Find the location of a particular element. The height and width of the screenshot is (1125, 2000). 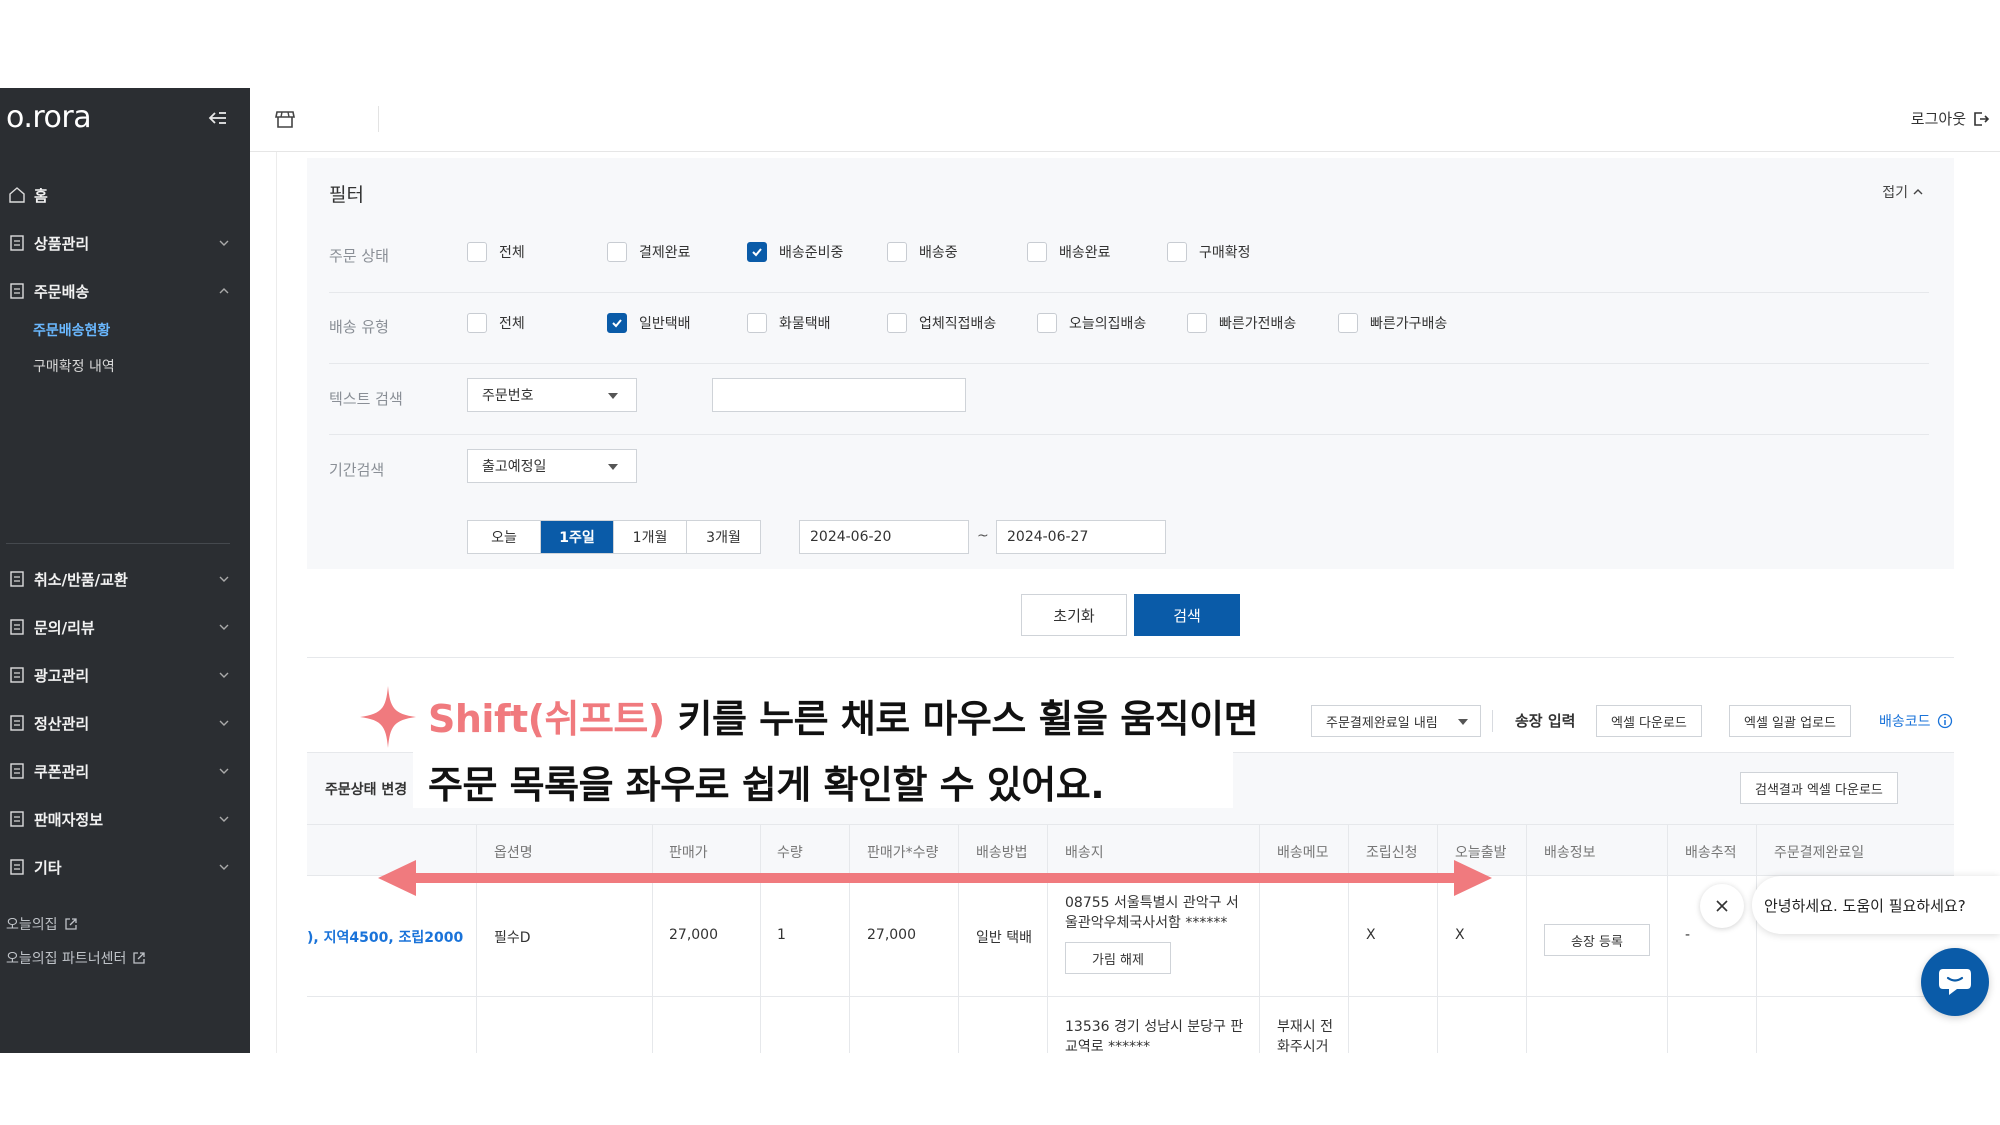

chat-close-button is located at coordinates (1722, 906).